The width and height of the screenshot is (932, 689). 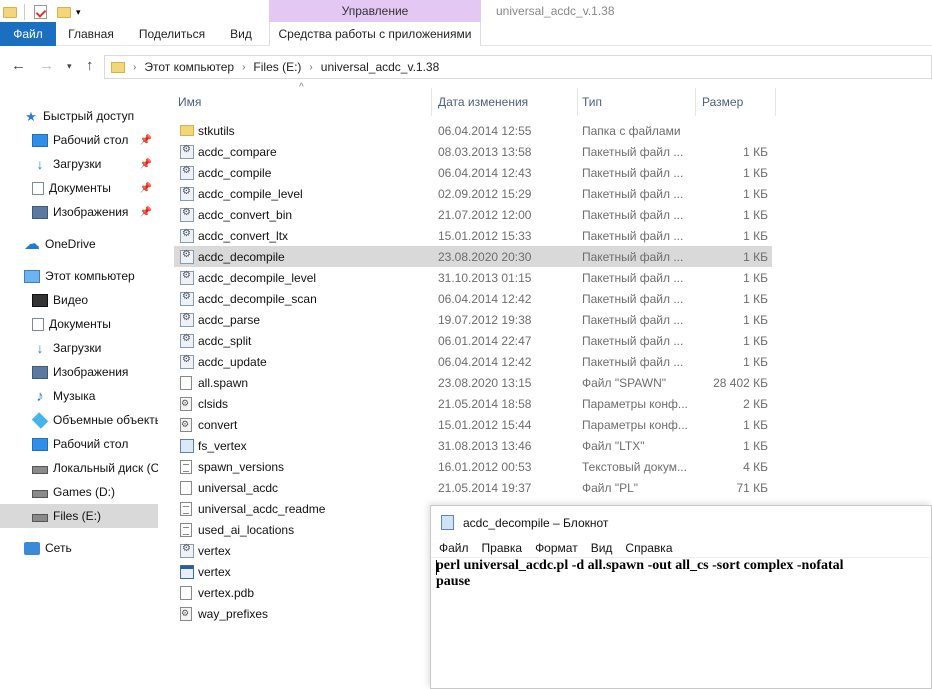 I want to click on tab-file: Файл, so click(x=28, y=34).